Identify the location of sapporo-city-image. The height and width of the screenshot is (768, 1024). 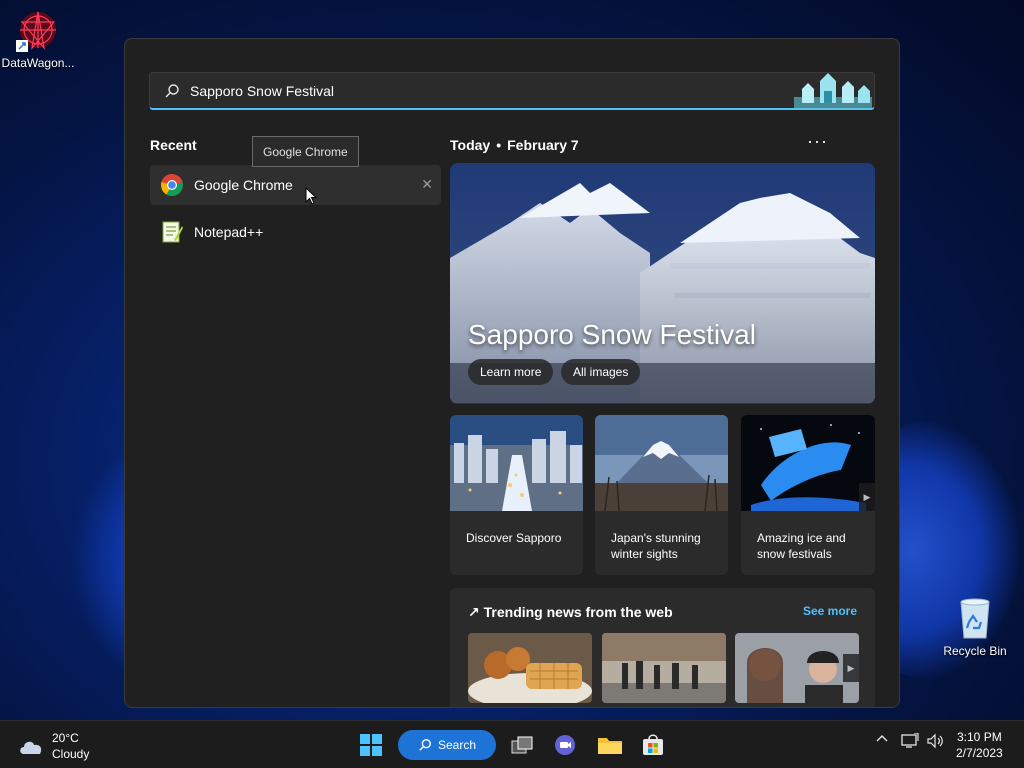
(516, 463).